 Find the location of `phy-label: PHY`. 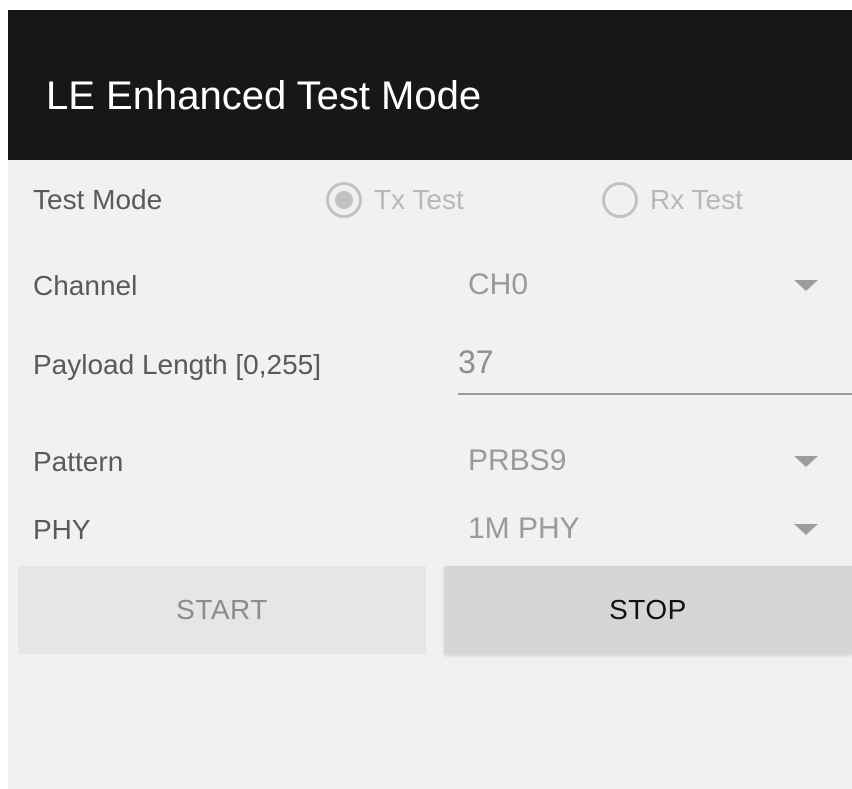

phy-label: PHY is located at coordinates (62, 529).